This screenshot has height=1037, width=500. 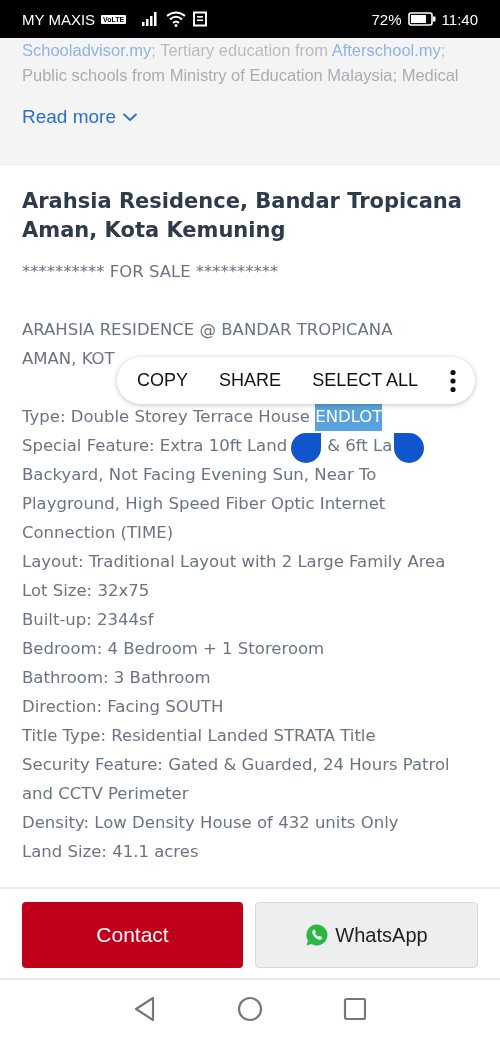 I want to click on description-text: Type: Double Storey Terrace House, so click(x=167, y=417).